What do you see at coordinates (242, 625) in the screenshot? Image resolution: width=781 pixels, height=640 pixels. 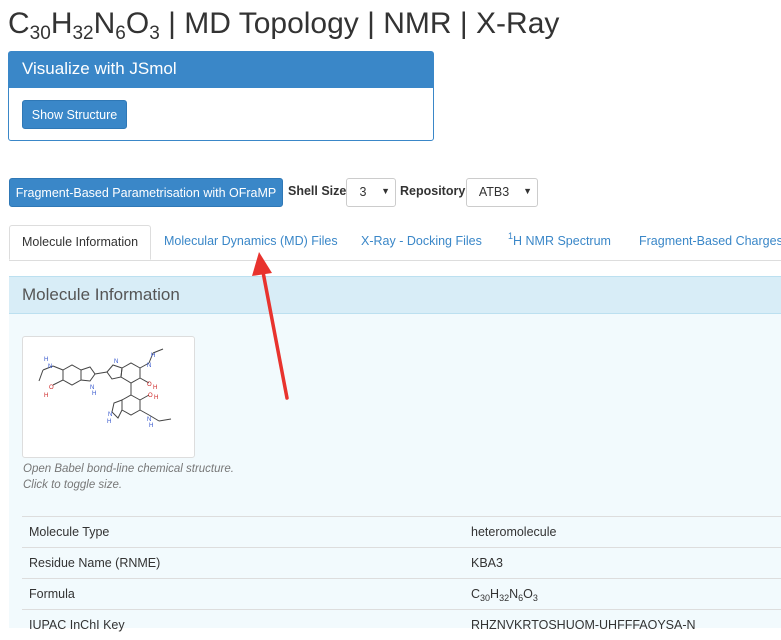 I see `table-cell-label: IUPAC InChI Key` at bounding box center [242, 625].